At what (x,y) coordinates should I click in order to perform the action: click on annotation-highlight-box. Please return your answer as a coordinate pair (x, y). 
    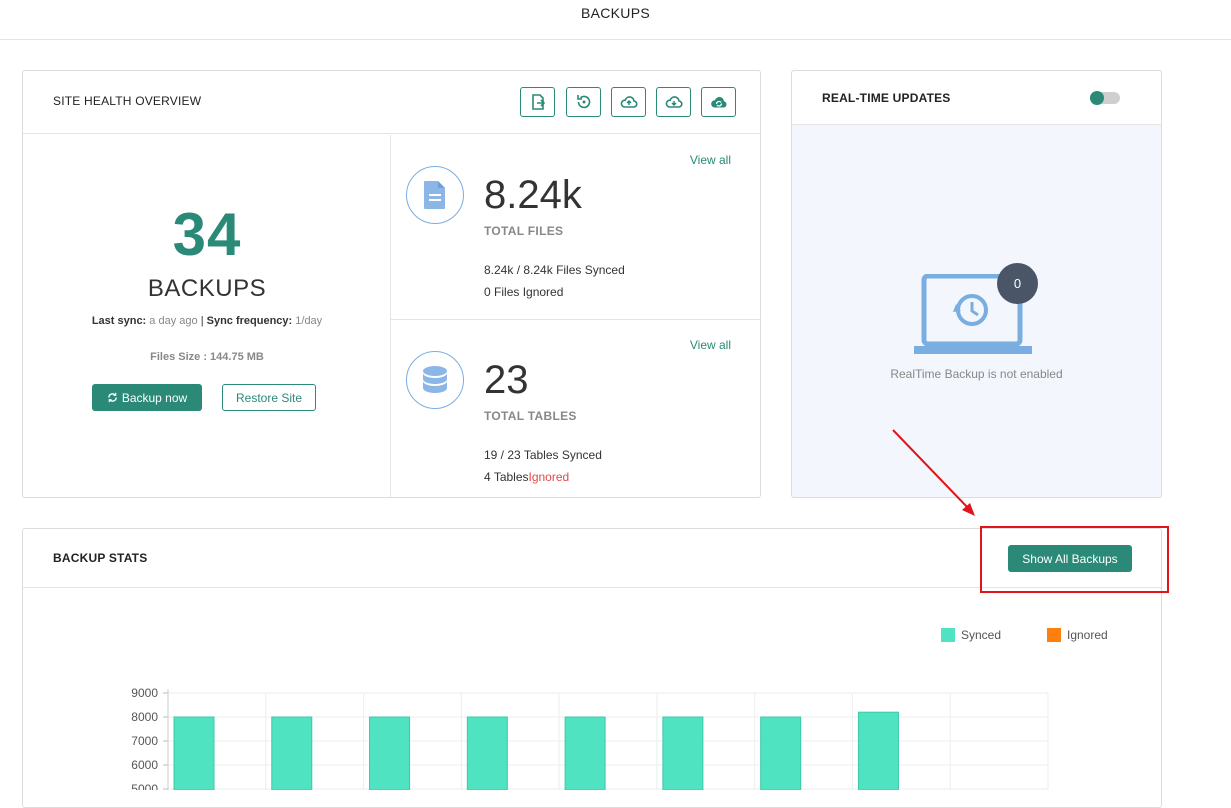
    Looking at the image, I should click on (1074, 559).